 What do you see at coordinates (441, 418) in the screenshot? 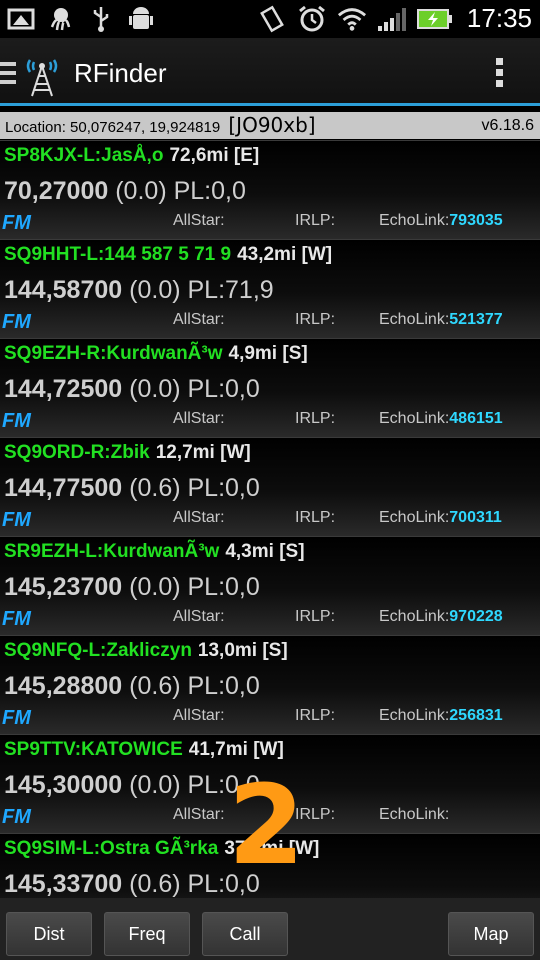
I see `echolink-label: EchoLink:486151` at bounding box center [441, 418].